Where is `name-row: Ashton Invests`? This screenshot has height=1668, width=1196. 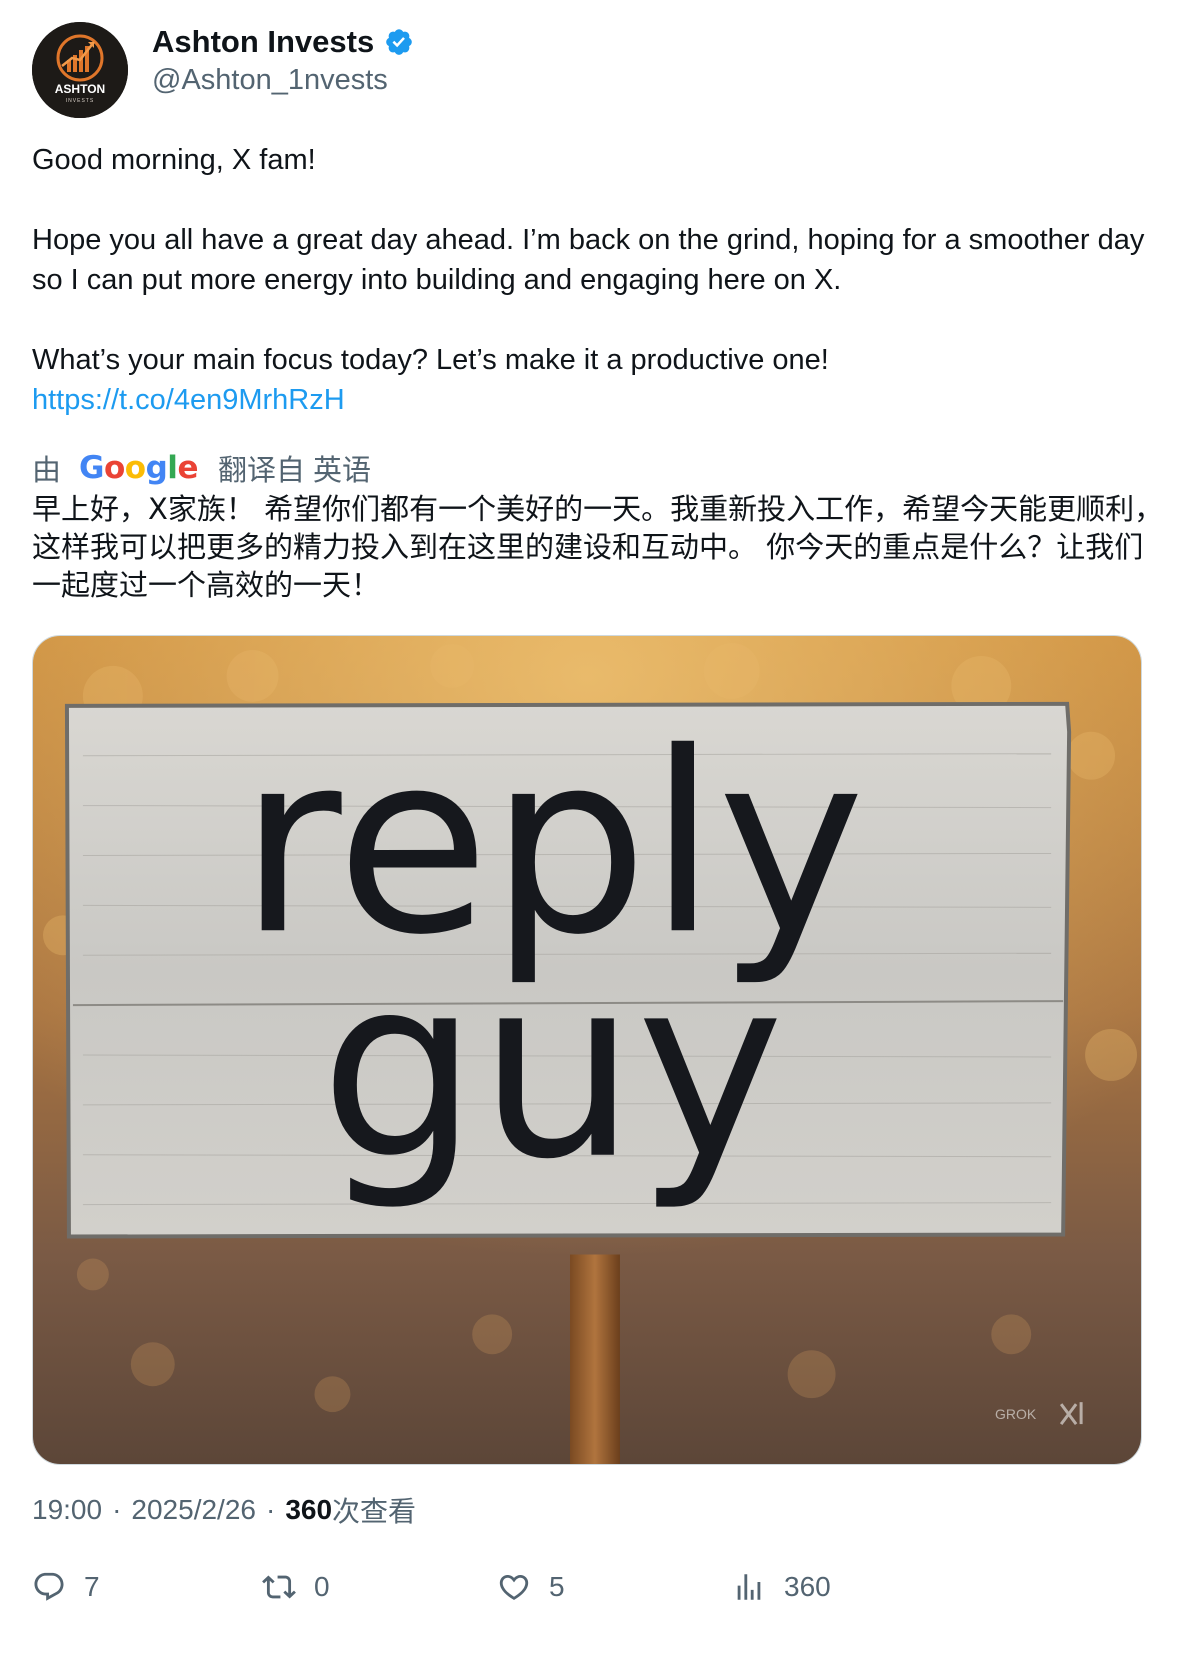
name-row: Ashton Invests is located at coordinates (283, 42).